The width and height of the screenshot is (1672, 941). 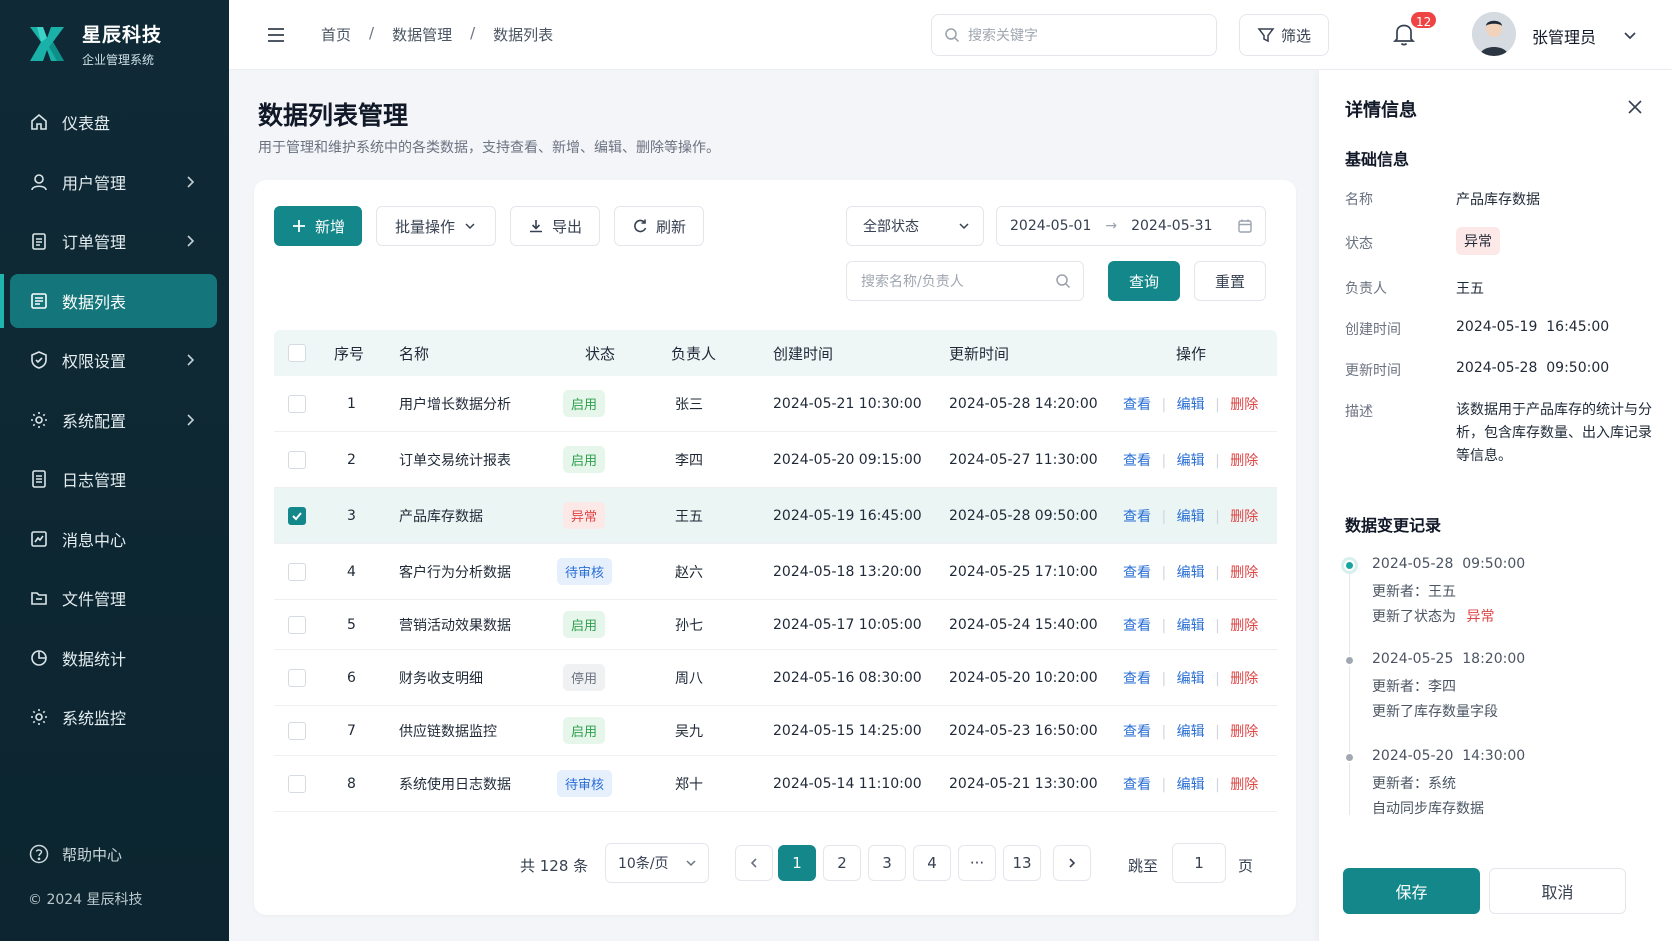 What do you see at coordinates (1266, 35) in the screenshot?
I see `filter-icon` at bounding box center [1266, 35].